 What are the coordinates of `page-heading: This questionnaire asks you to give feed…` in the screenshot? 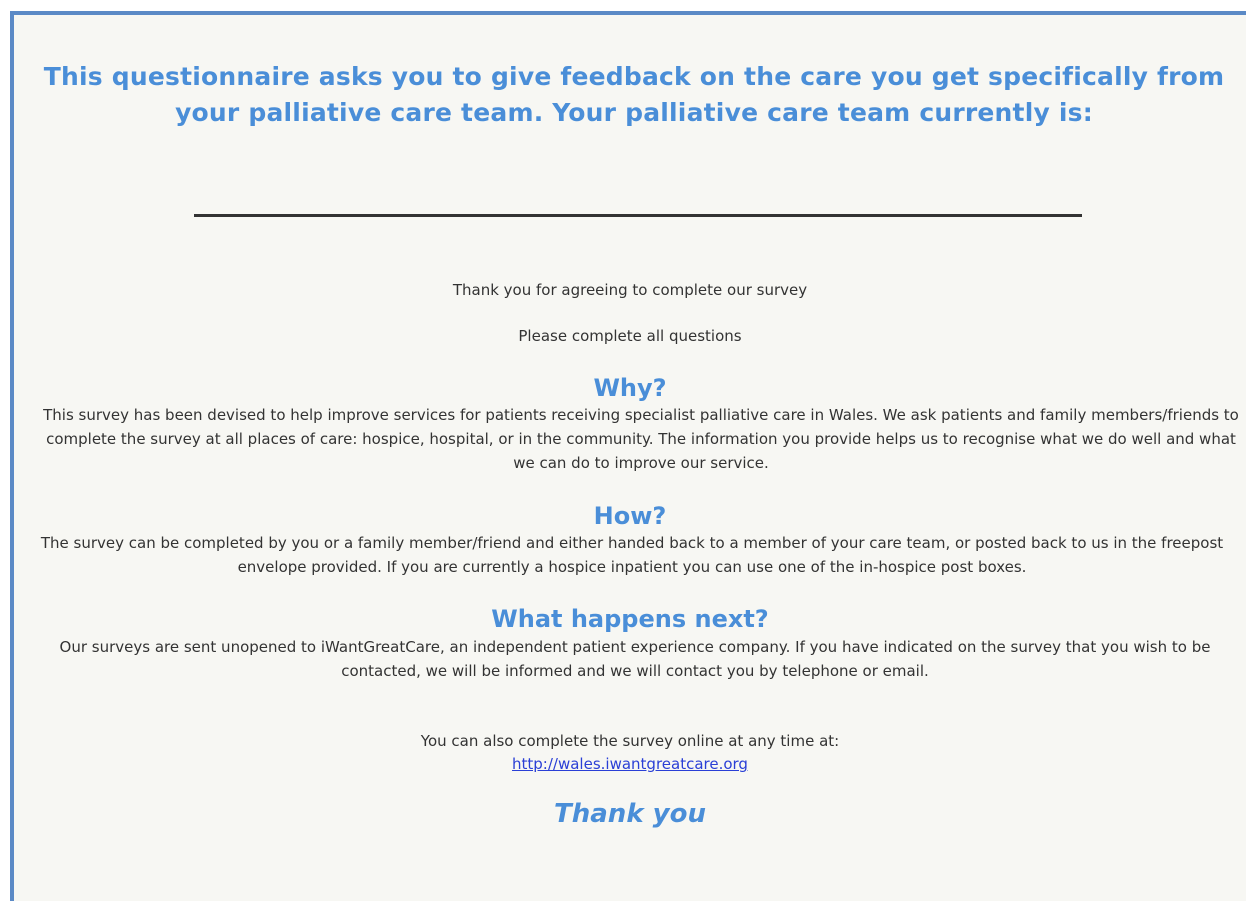 It's located at (634, 94).